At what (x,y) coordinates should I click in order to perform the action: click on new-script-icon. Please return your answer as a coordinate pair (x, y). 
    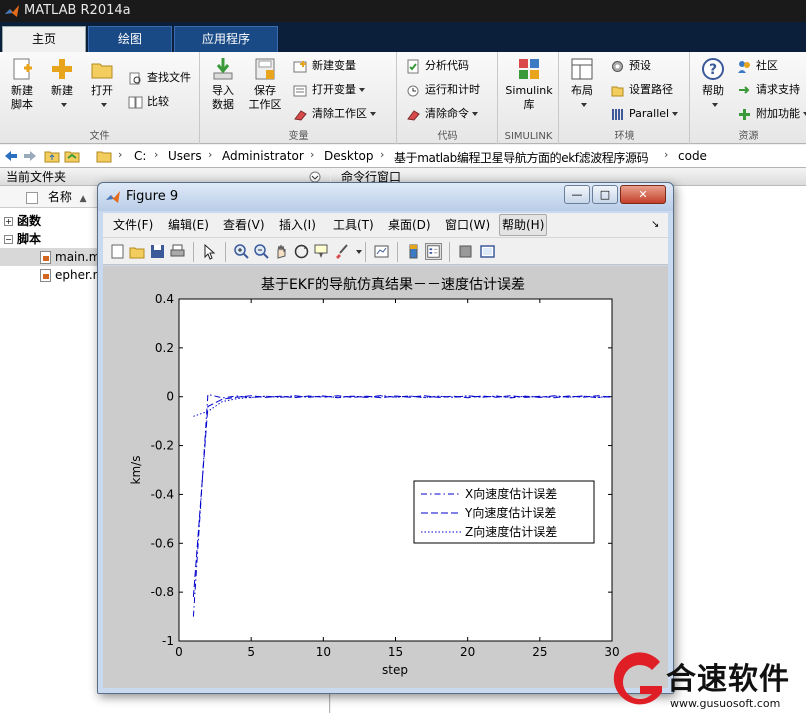
    Looking at the image, I should click on (22, 69).